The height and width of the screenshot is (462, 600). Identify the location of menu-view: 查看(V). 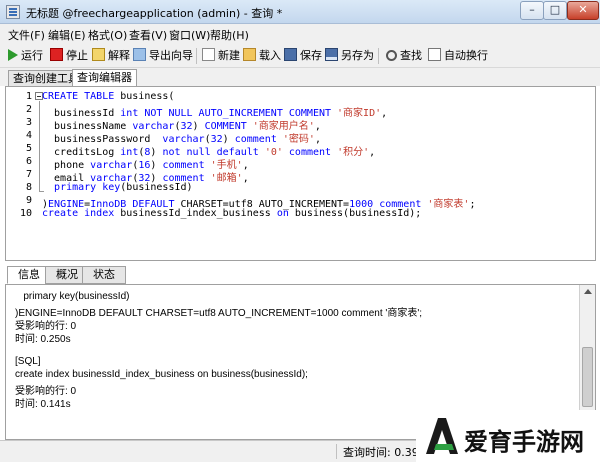
(148, 35).